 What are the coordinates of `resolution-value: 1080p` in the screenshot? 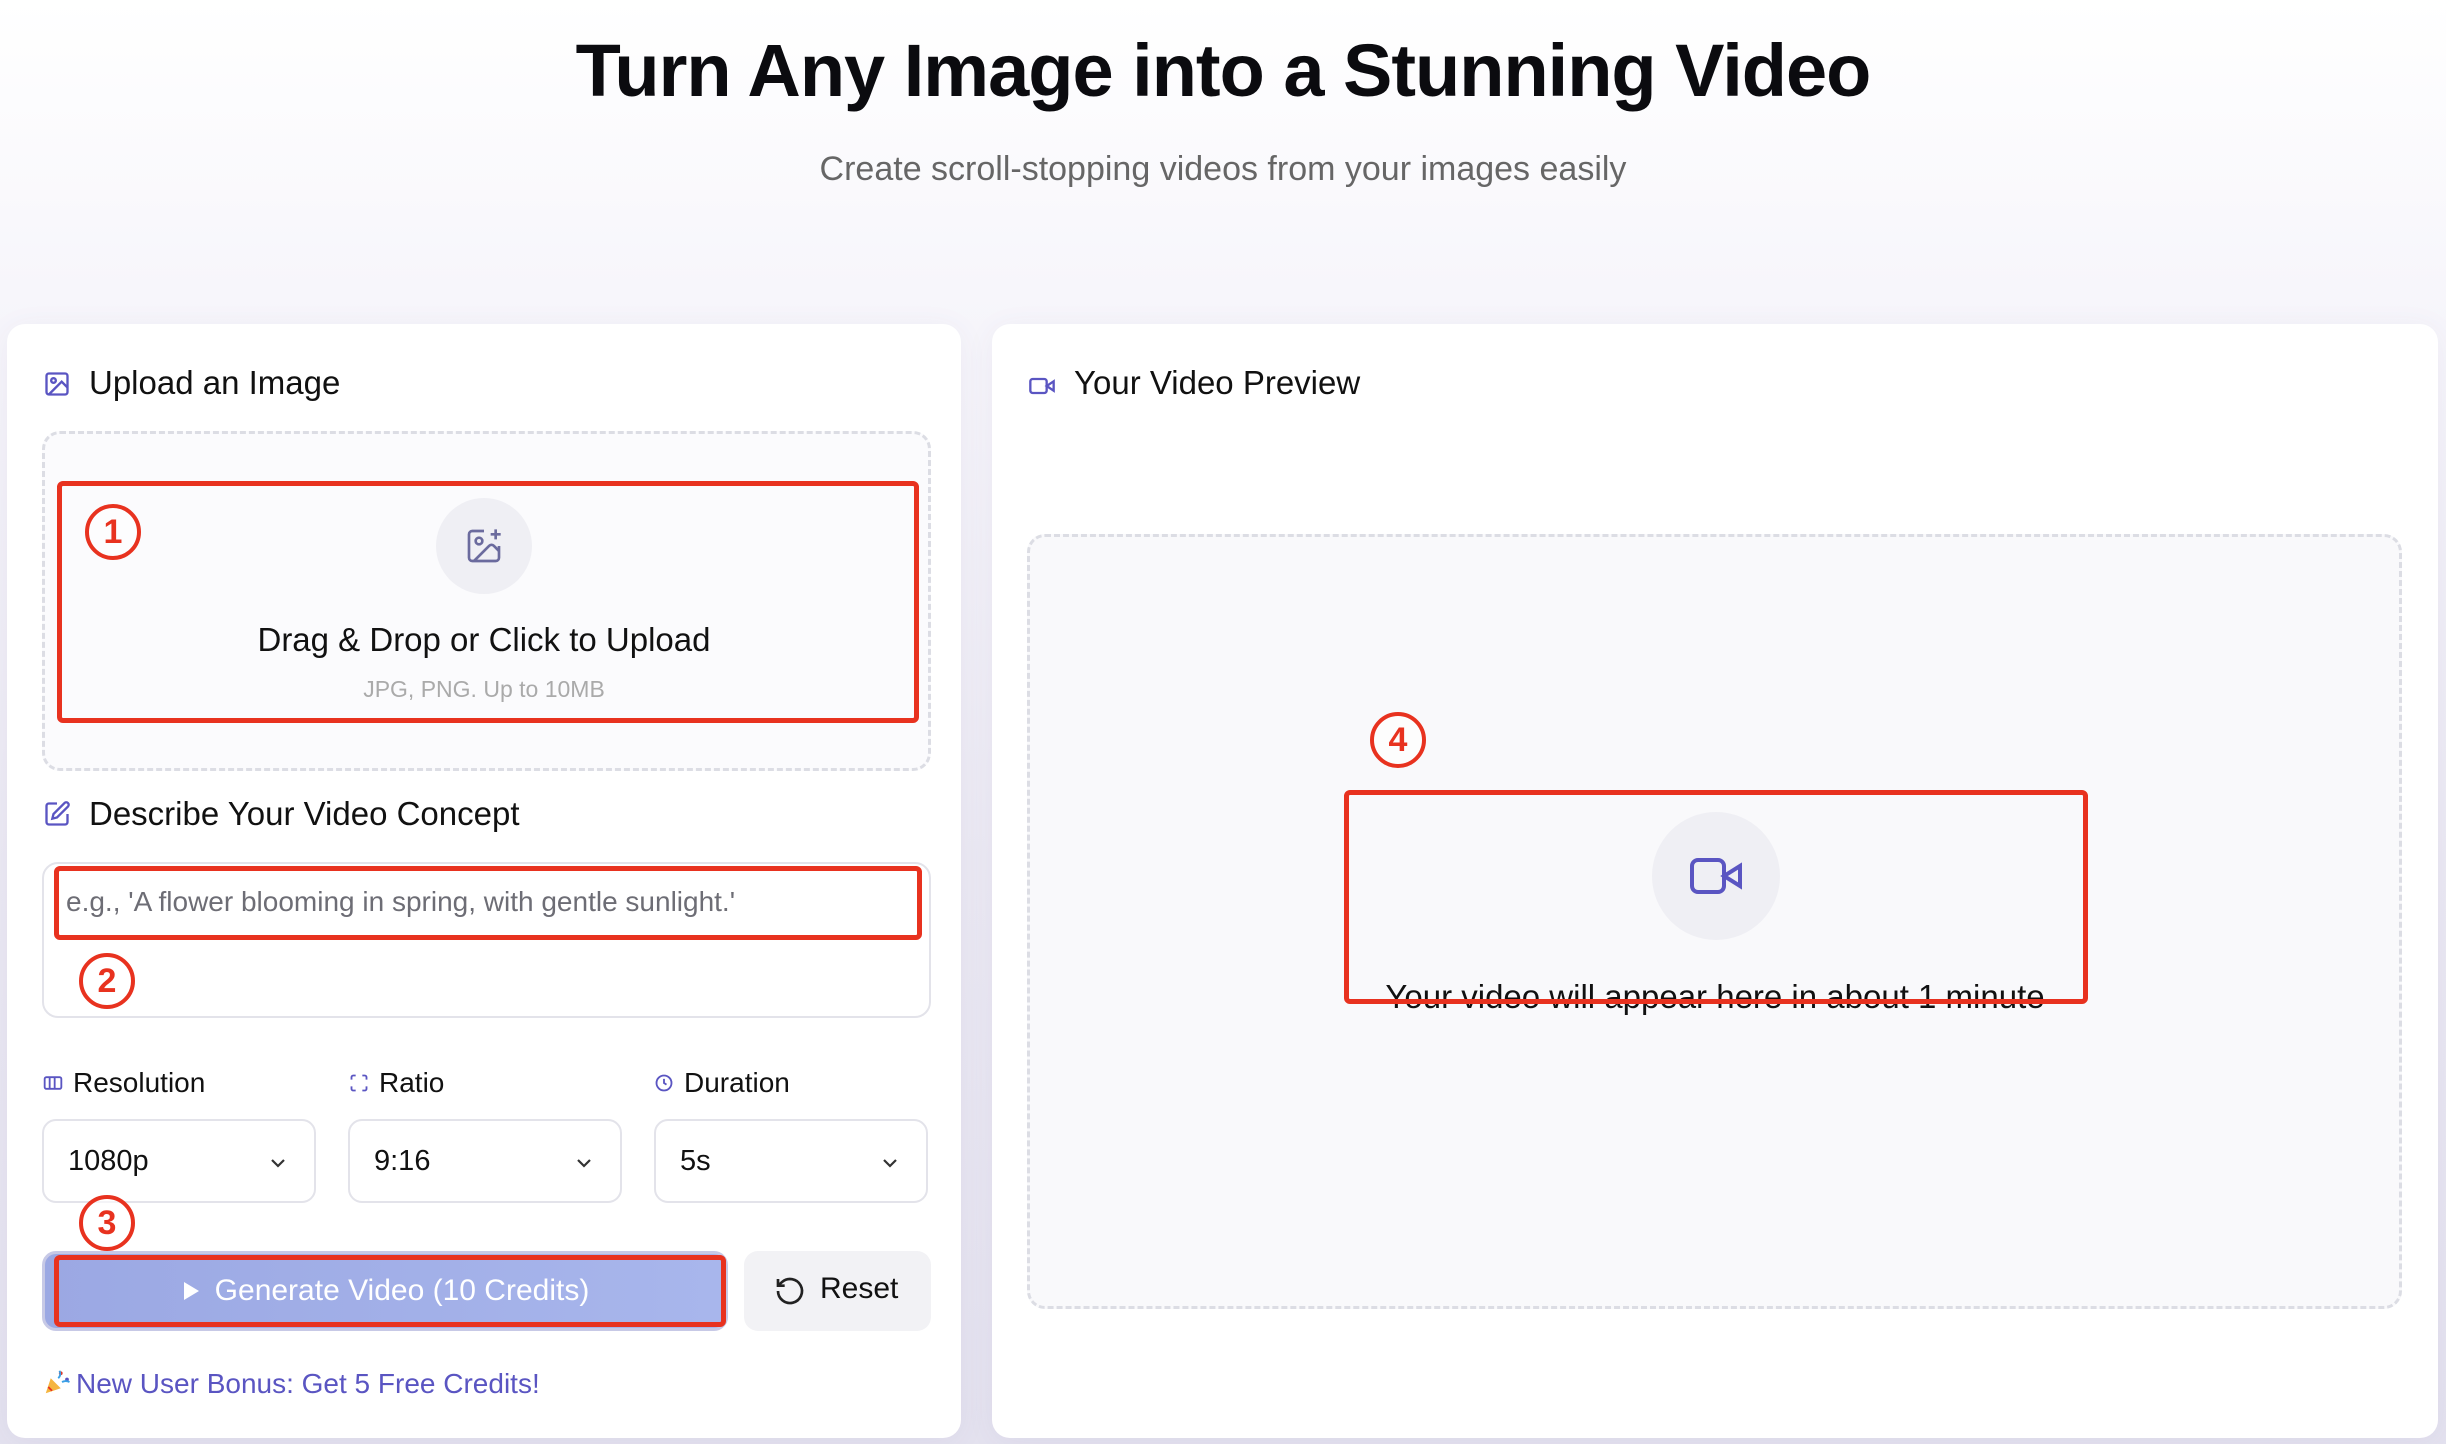 It's located at (108, 1161).